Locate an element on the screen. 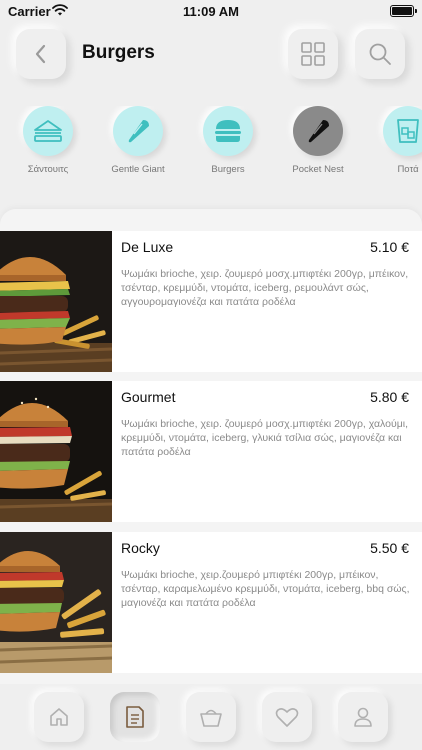 The height and width of the screenshot is (750, 422). wrap-icon is located at coordinates (138, 131).